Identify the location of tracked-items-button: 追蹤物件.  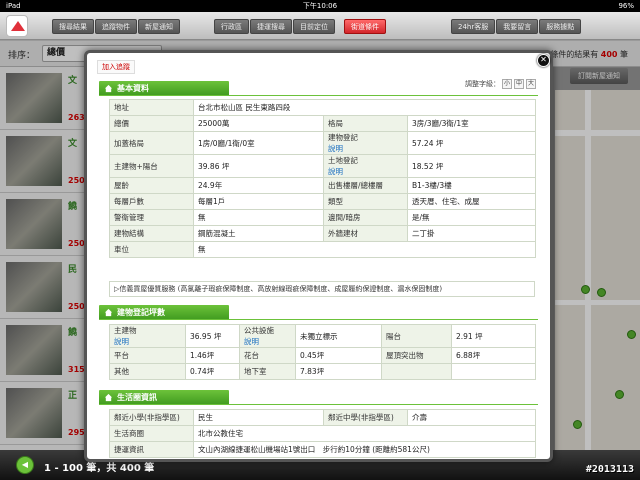
(116, 26).